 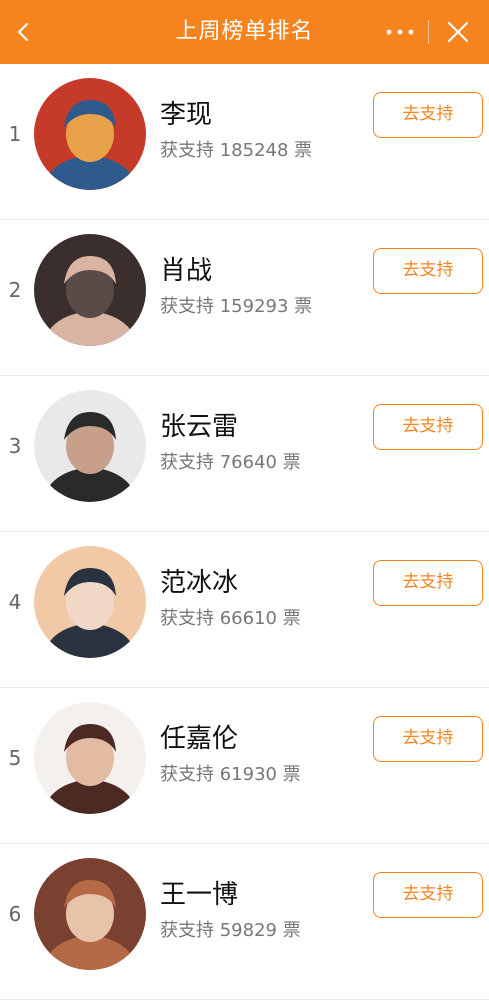 What do you see at coordinates (199, 739) in the screenshot?
I see `celebrity-name: 任嘉伦` at bounding box center [199, 739].